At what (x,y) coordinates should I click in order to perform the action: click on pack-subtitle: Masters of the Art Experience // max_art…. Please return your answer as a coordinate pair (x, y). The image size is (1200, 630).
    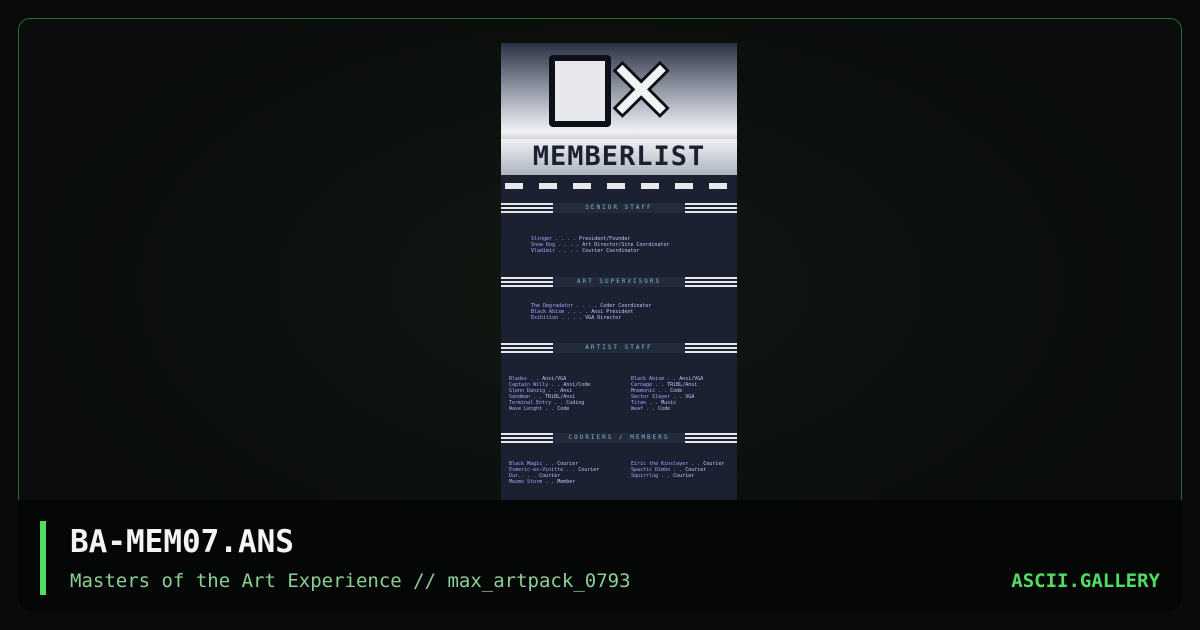
    Looking at the image, I should click on (350, 581).